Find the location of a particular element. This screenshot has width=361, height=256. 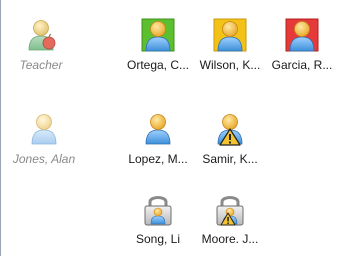

student-status-yellow-icon is located at coordinates (230, 35).